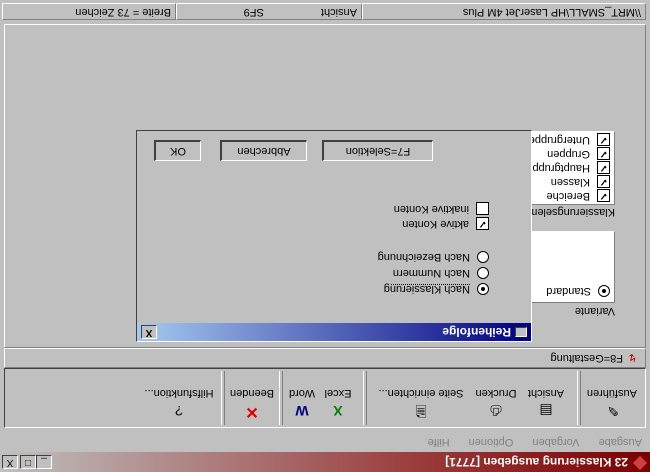 This screenshot has height=472, width=650. What do you see at coordinates (338, 12) in the screenshot?
I see `status-view-label: Ansicht` at bounding box center [338, 12].